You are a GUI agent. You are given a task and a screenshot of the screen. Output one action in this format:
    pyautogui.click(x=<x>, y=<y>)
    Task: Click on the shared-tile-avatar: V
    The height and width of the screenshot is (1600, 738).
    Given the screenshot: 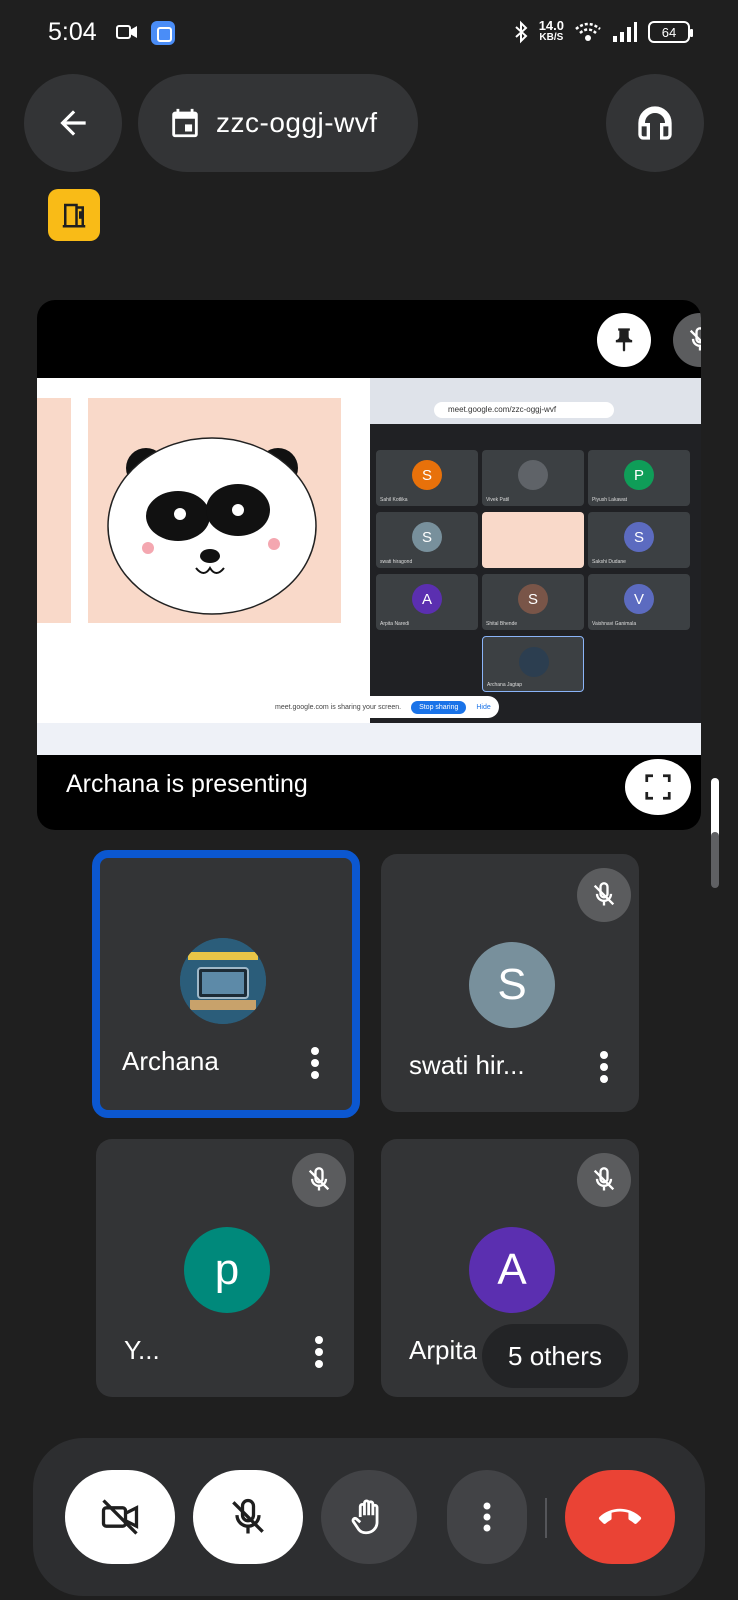 What is the action you would take?
    pyautogui.click(x=639, y=599)
    